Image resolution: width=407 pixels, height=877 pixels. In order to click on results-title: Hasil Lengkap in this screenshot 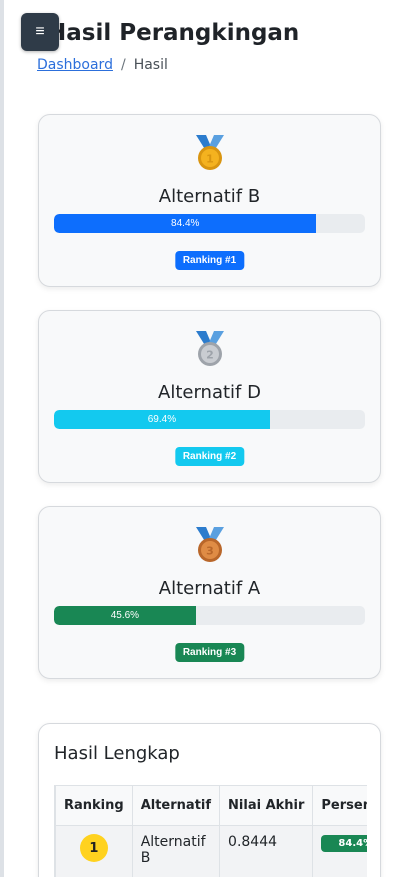, I will do `click(117, 753)`.